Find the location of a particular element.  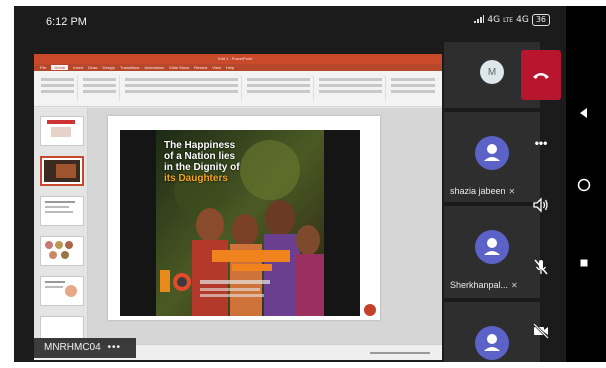

ppt-title-bar: Edit 1 - PowerPoint is located at coordinates (238, 59).